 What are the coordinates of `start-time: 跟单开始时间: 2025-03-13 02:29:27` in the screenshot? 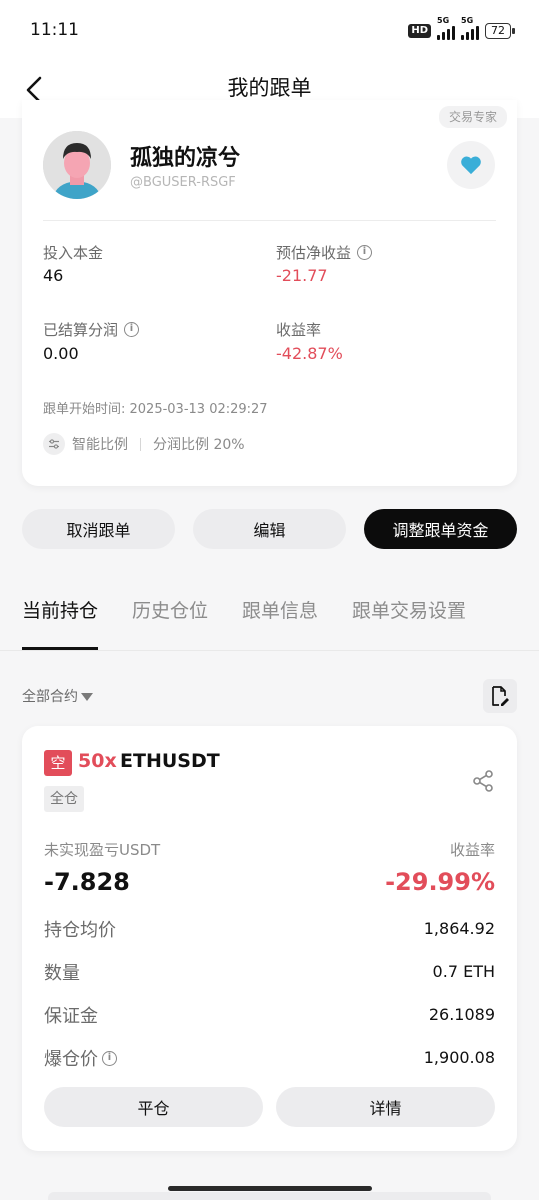 It's located at (155, 409).